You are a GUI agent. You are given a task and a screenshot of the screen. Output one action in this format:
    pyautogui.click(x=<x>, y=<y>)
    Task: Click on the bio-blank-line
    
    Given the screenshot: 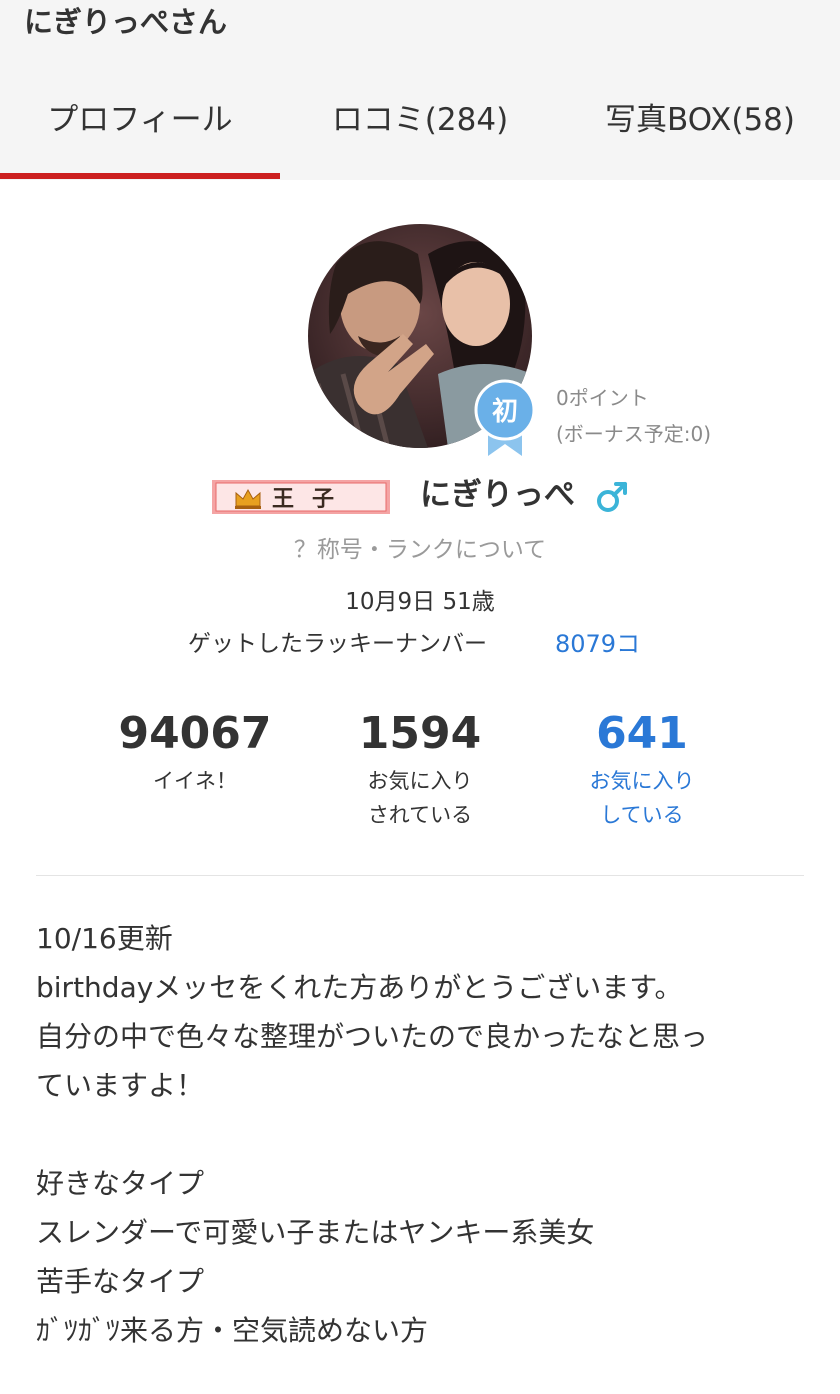 What is the action you would take?
    pyautogui.click(x=431, y=1134)
    